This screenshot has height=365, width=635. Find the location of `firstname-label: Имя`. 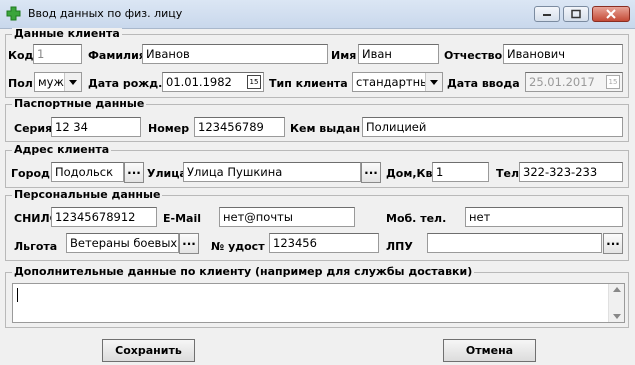

firstname-label: Имя is located at coordinates (344, 55).